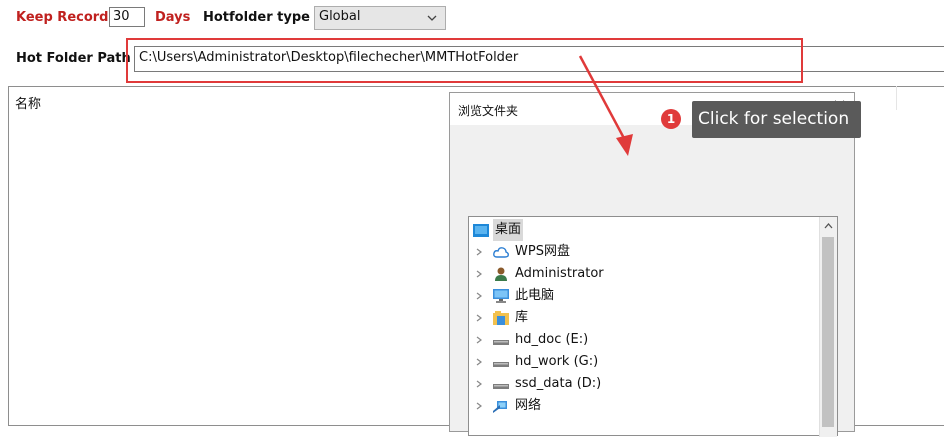 This screenshot has height=437, width=944. I want to click on tree-item-this-pc: 此电脑, so click(645, 296).